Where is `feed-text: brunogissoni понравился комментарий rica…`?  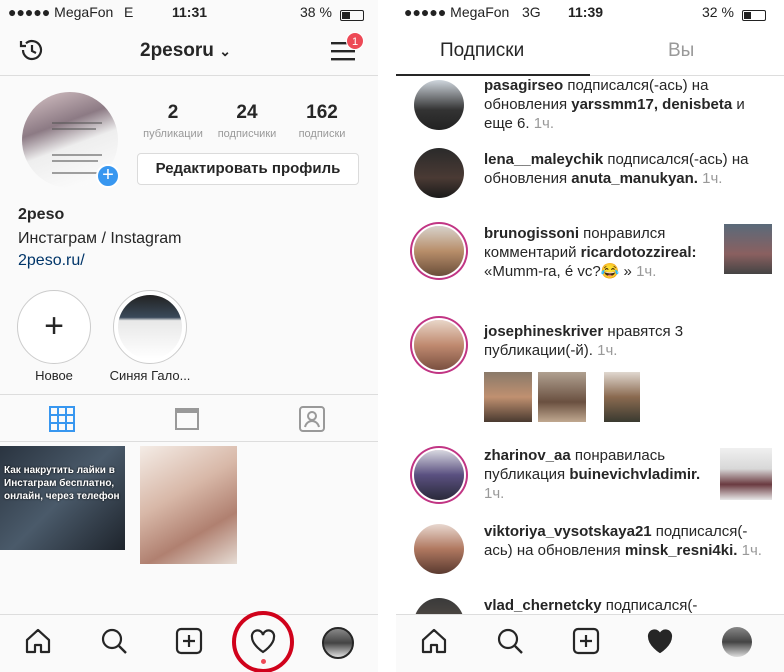
feed-text: brunogissoni понравился комментарий rica… is located at coordinates (590, 252).